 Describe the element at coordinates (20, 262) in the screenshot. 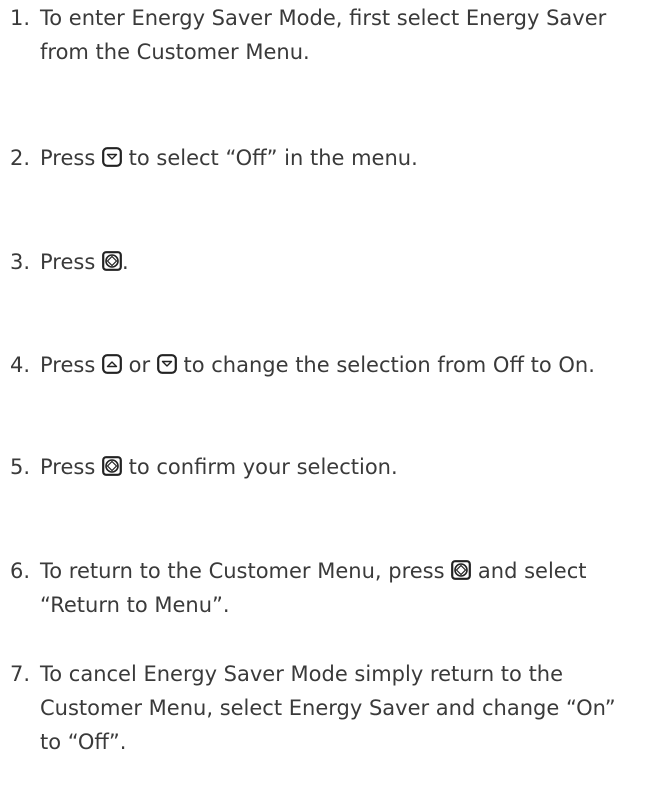

I see `step-number: 3.` at that location.